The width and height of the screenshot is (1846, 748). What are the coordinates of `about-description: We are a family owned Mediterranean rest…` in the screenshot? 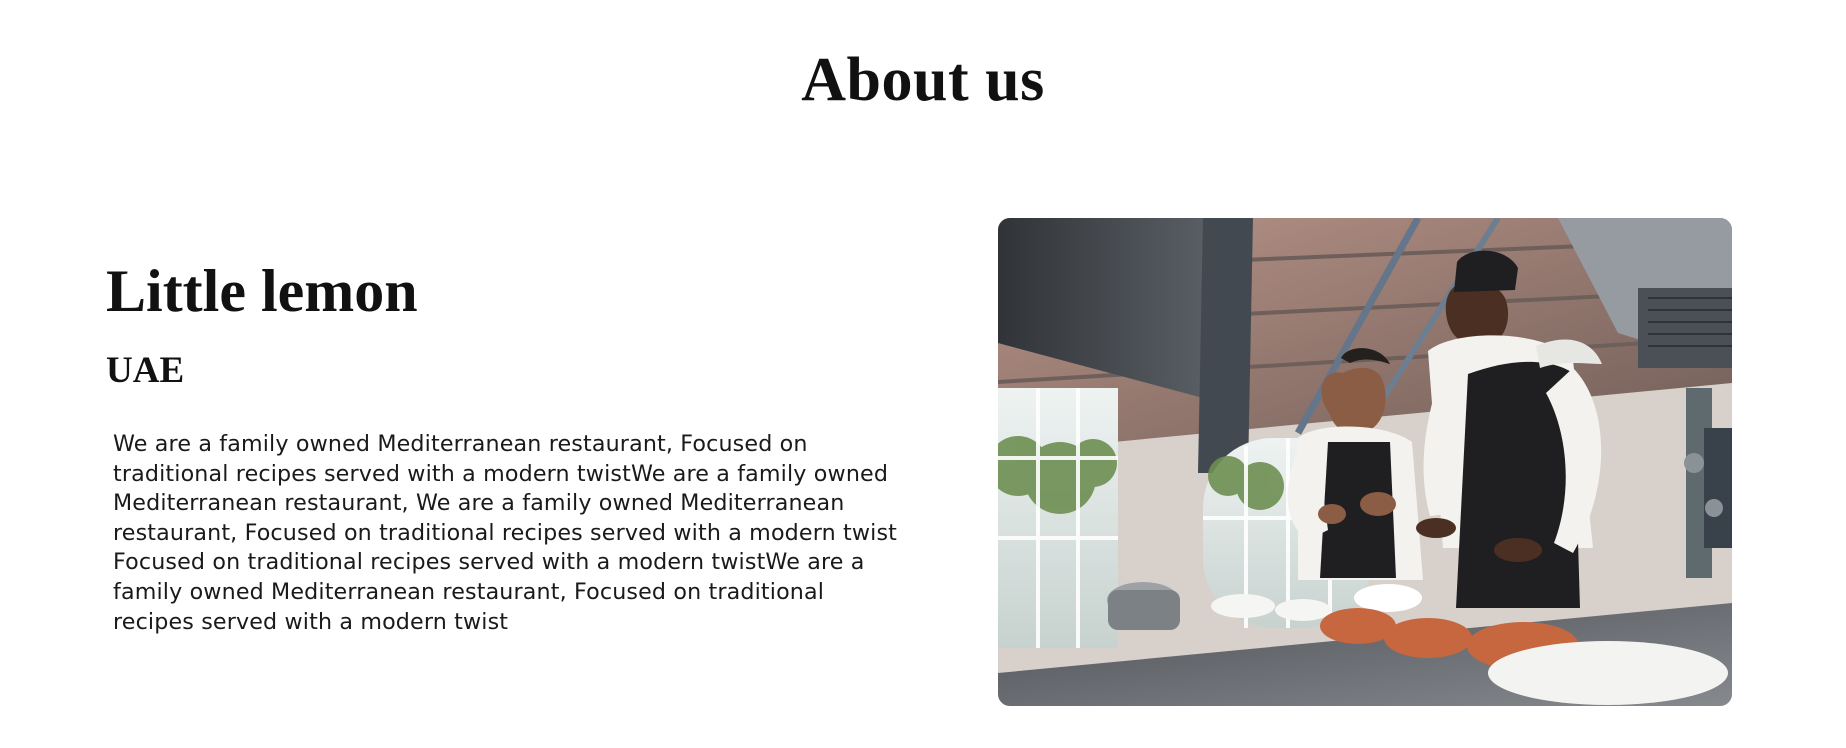 It's located at (505, 533).